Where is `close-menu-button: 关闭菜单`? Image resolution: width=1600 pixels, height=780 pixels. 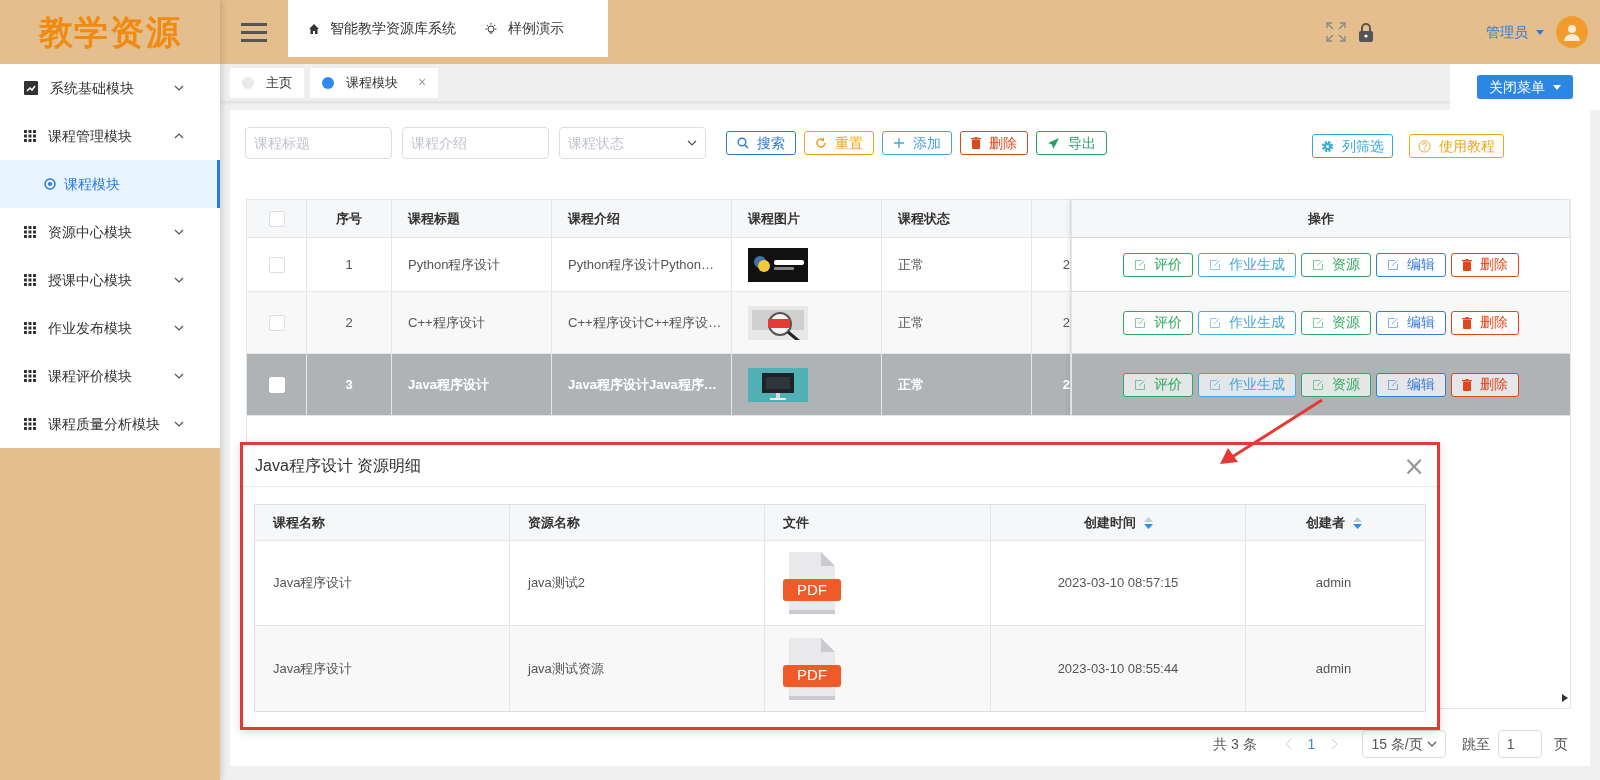 close-menu-button: 关闭菜单 is located at coordinates (1525, 87).